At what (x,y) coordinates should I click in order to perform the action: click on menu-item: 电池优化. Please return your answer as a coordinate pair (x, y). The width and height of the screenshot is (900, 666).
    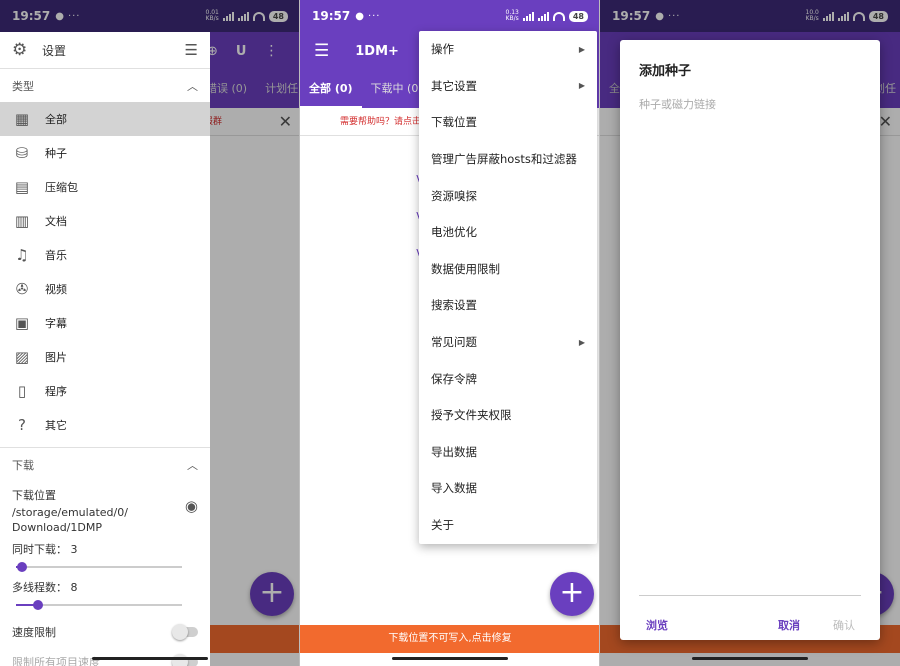
    Looking at the image, I should click on (508, 232).